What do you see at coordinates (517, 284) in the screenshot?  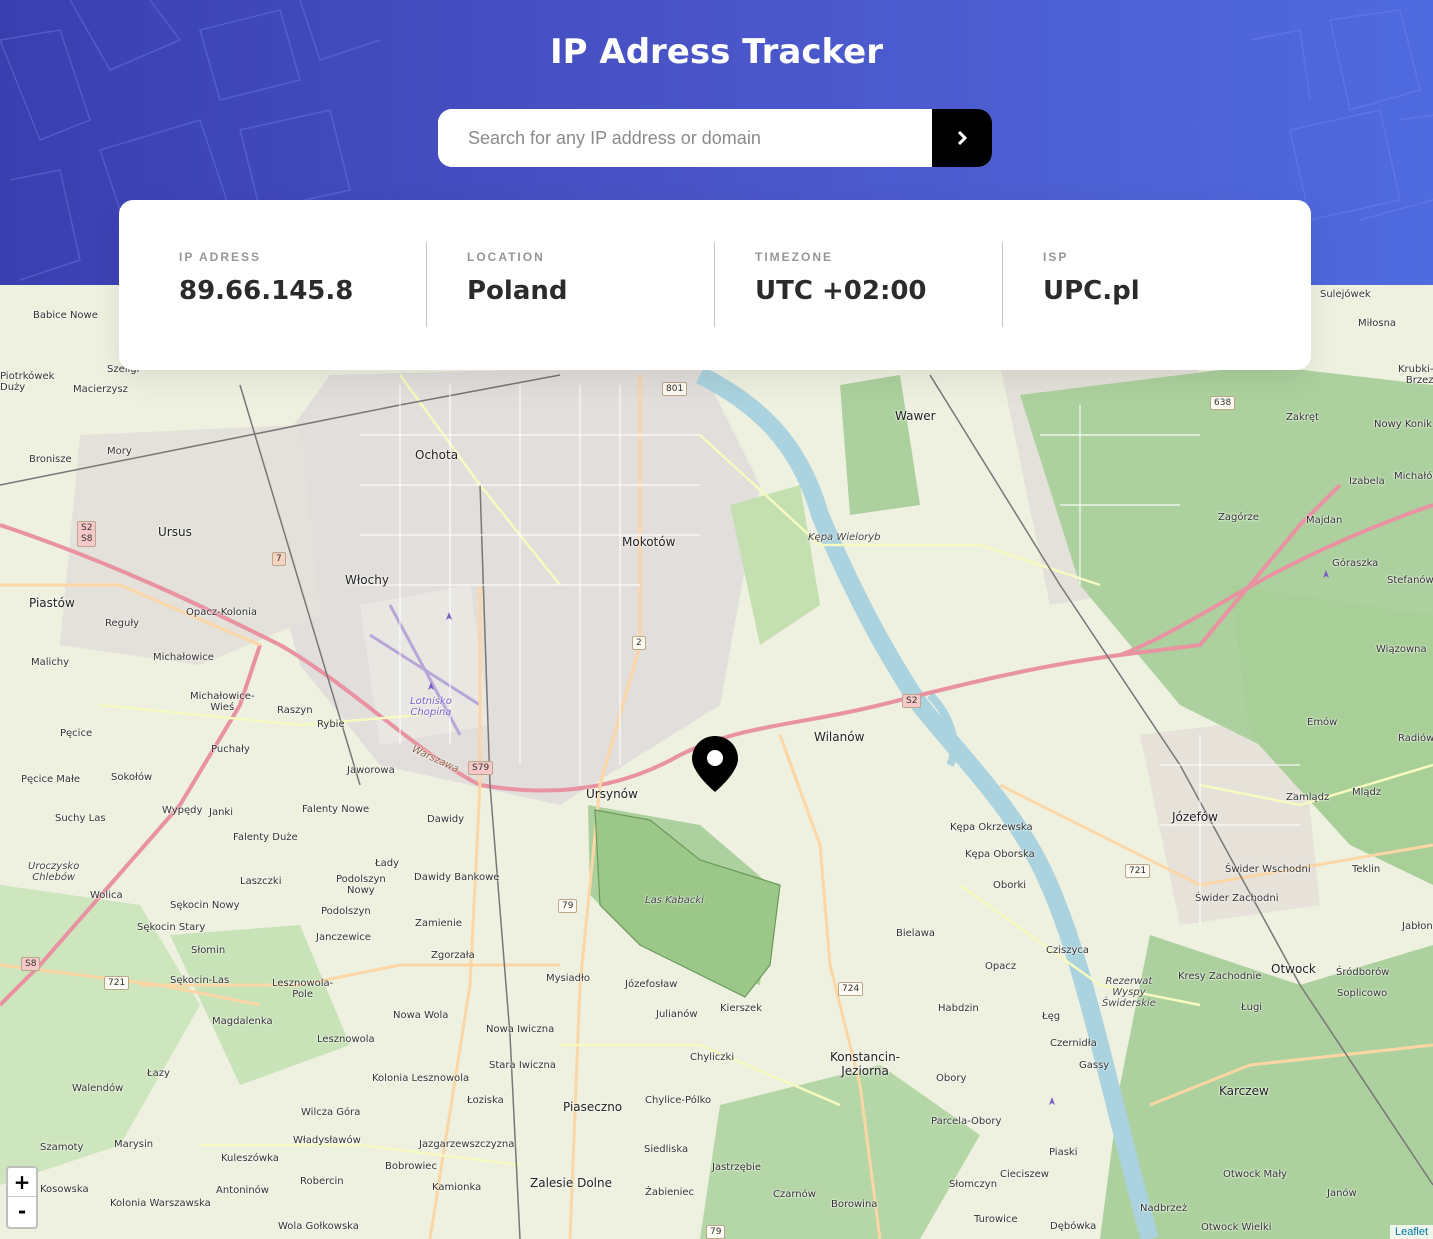 I see `location-block: LOCATION Poland` at bounding box center [517, 284].